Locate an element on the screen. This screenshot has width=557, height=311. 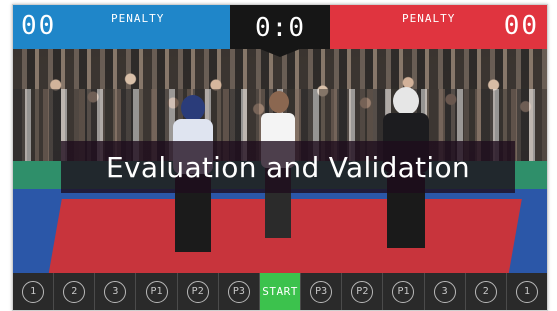
red-penalty-label: PENALTY is located at coordinates (428, 18).